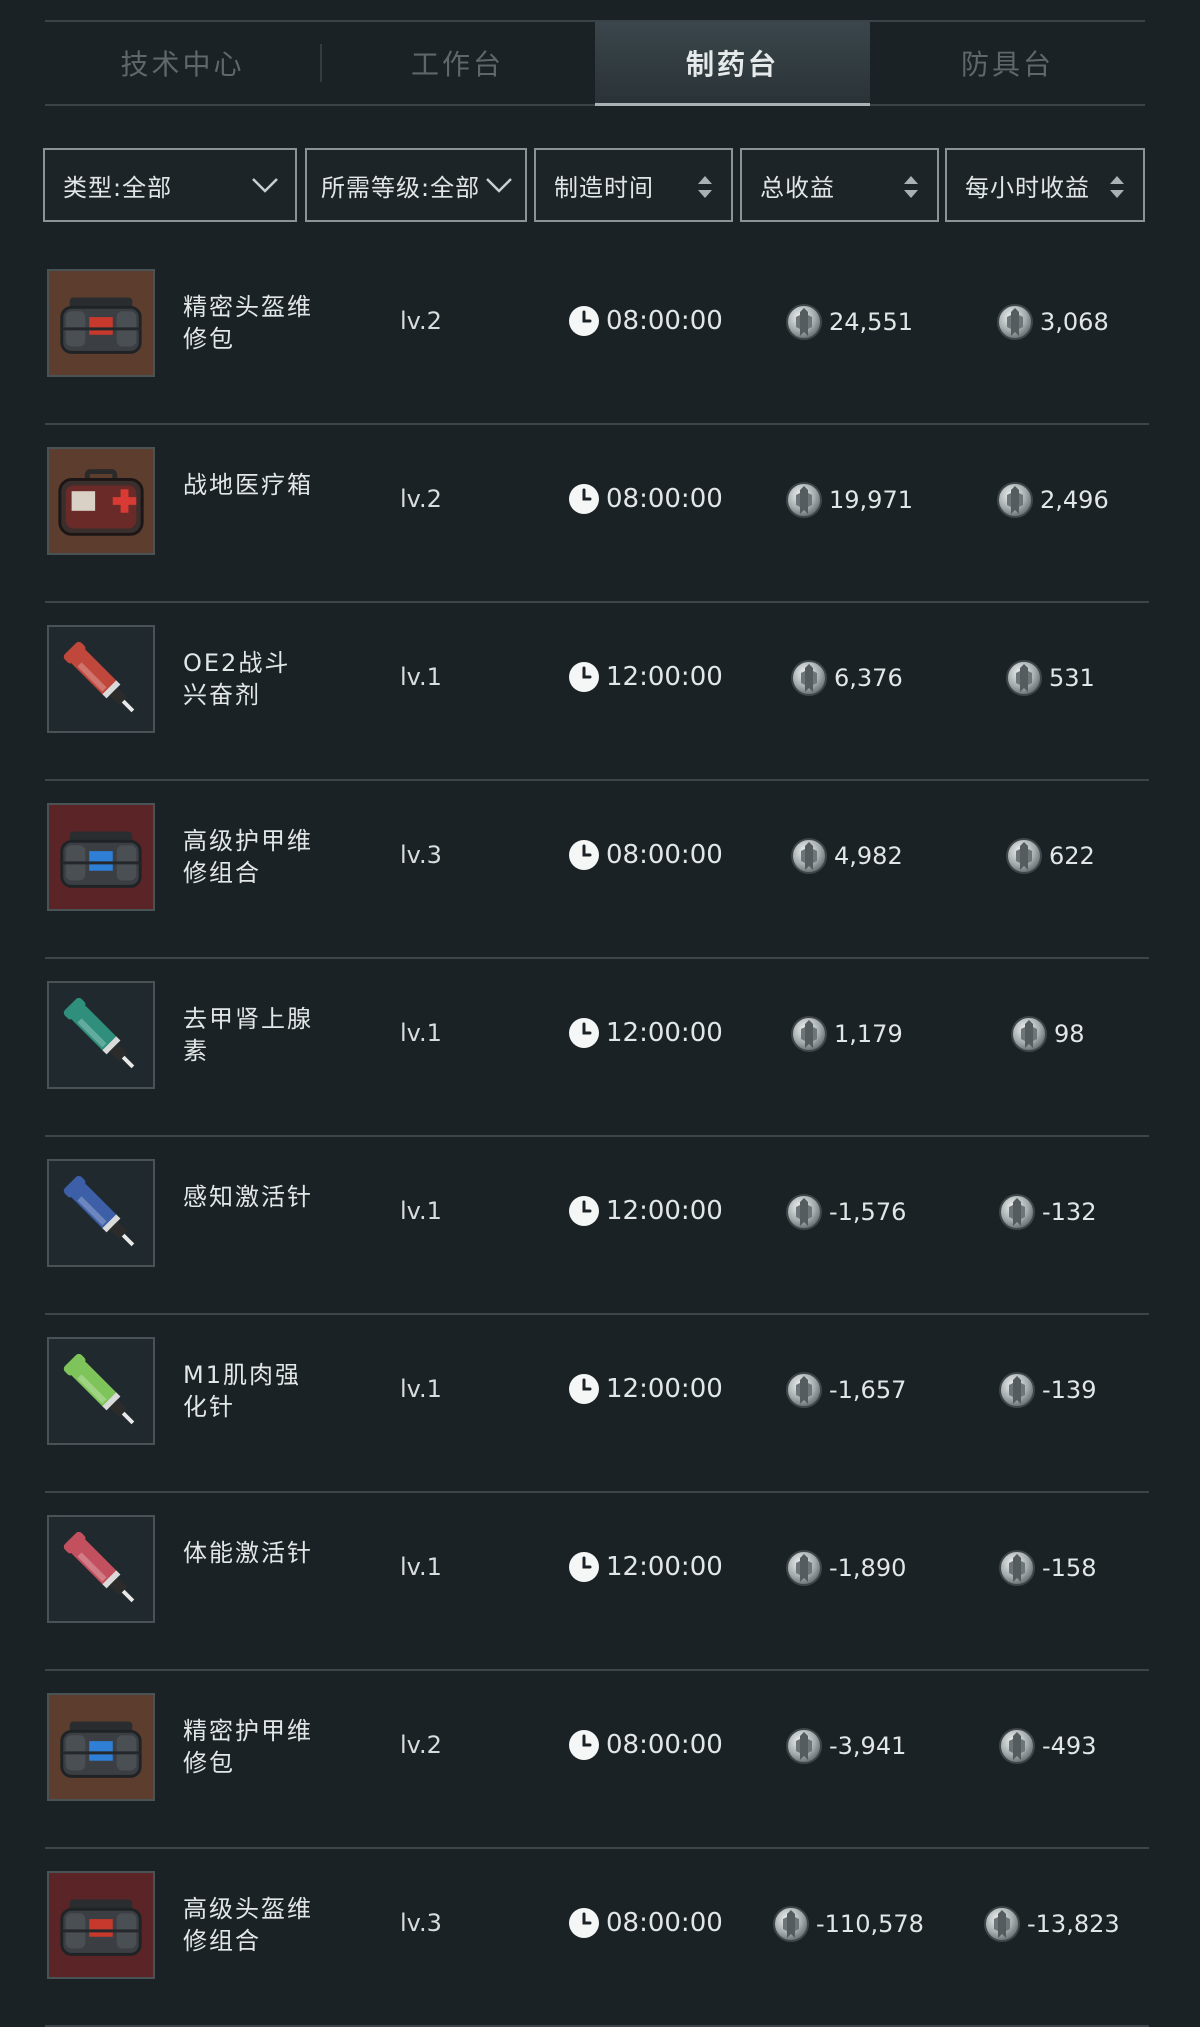  What do you see at coordinates (597, 1047) in the screenshot?
I see `list-item: 去甲肾上腺素 lv.1 12:00:00 1,179 98` at bounding box center [597, 1047].